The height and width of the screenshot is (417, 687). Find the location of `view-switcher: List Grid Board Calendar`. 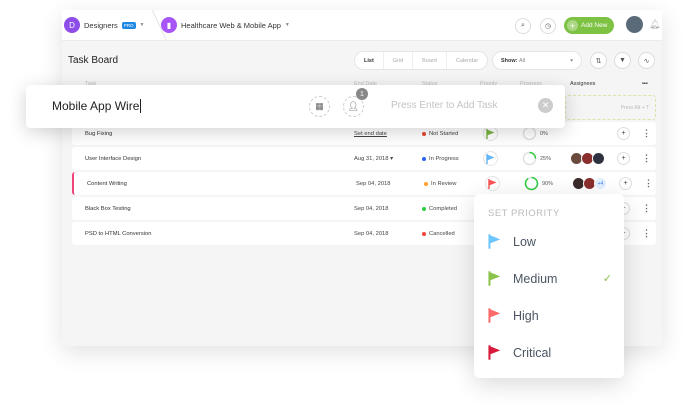

view-switcher: List Grid Board Calendar is located at coordinates (421, 60).